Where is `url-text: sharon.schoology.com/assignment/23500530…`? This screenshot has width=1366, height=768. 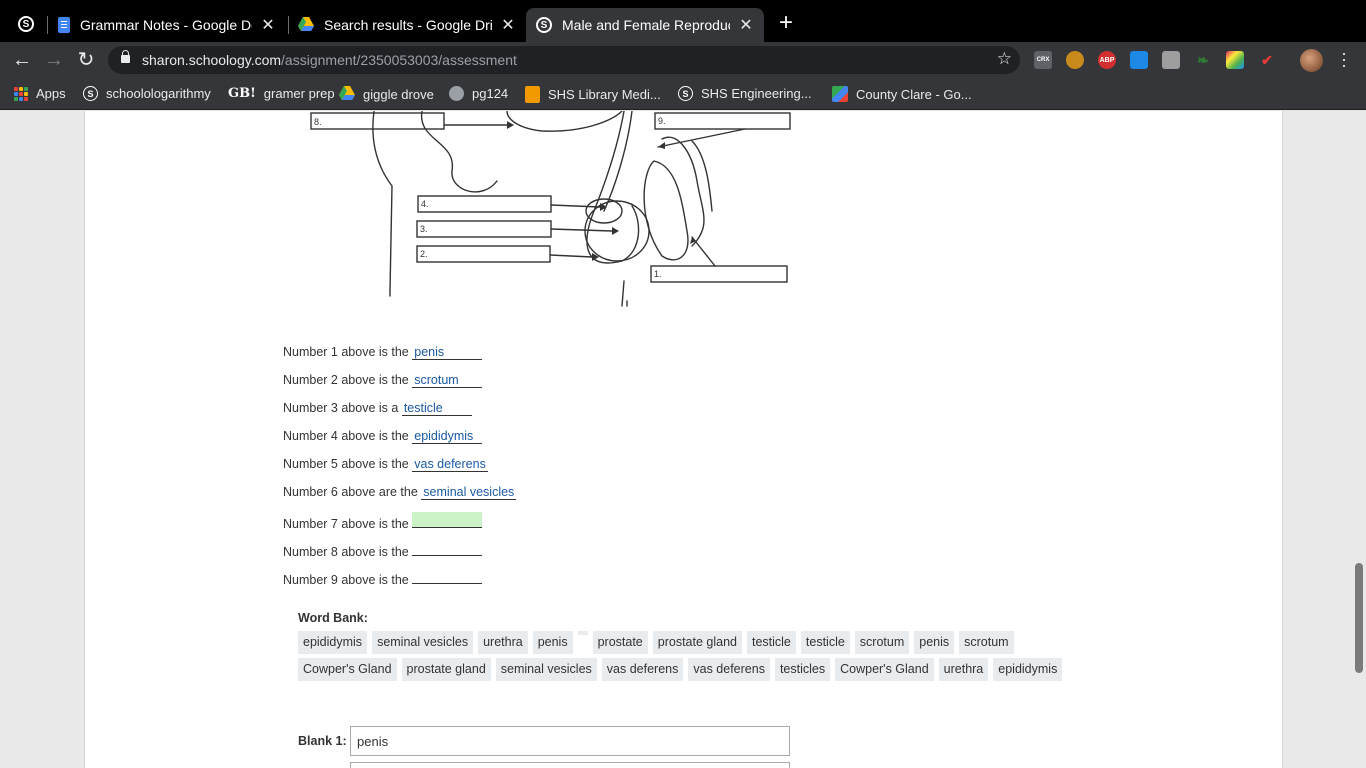 url-text: sharon.schoology.com/assignment/23500530… is located at coordinates (329, 60).